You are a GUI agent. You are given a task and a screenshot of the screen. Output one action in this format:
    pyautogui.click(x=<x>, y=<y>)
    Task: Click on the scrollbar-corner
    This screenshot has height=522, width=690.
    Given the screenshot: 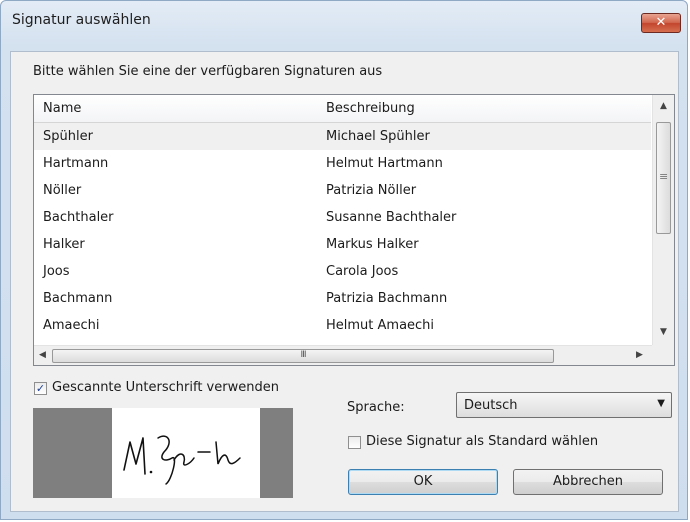 What is the action you would take?
    pyautogui.click(x=663, y=355)
    